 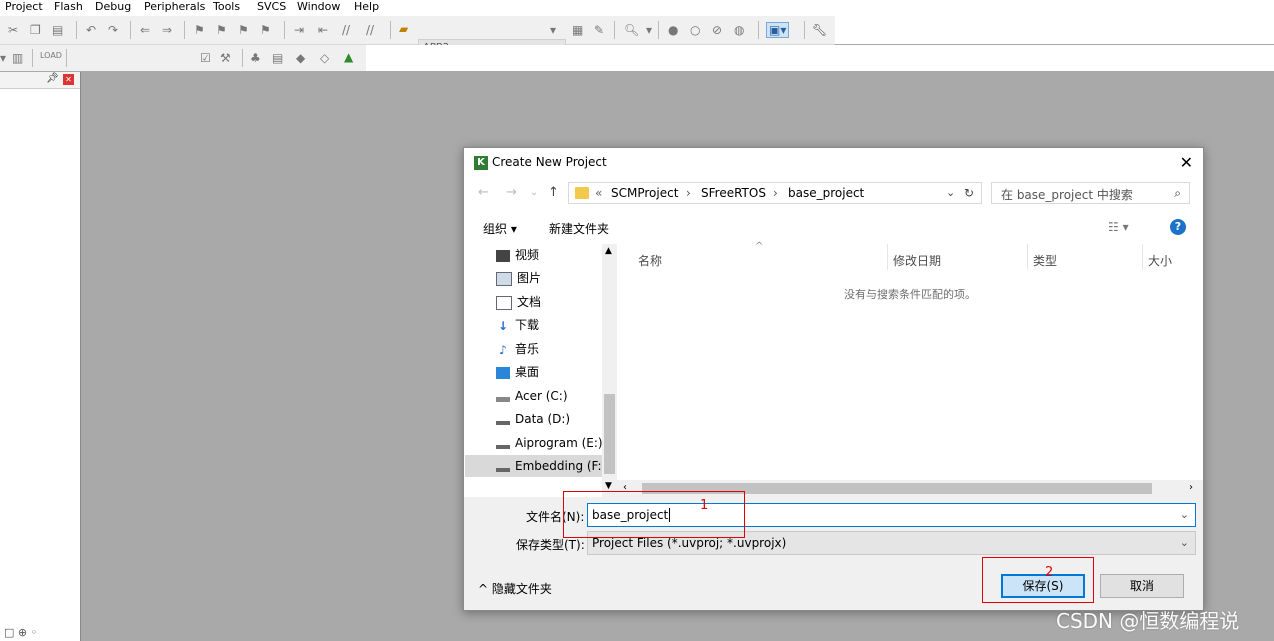 I want to click on comment-icon: //, so click(x=346, y=30).